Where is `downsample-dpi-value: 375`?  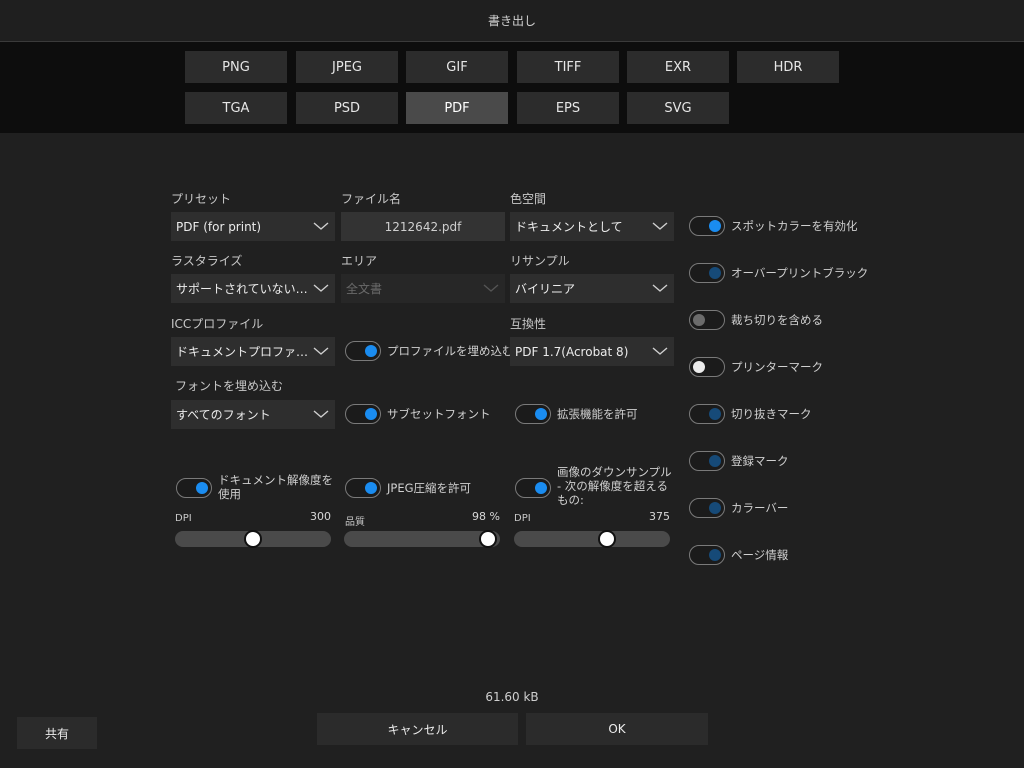 downsample-dpi-value: 375 is located at coordinates (659, 516).